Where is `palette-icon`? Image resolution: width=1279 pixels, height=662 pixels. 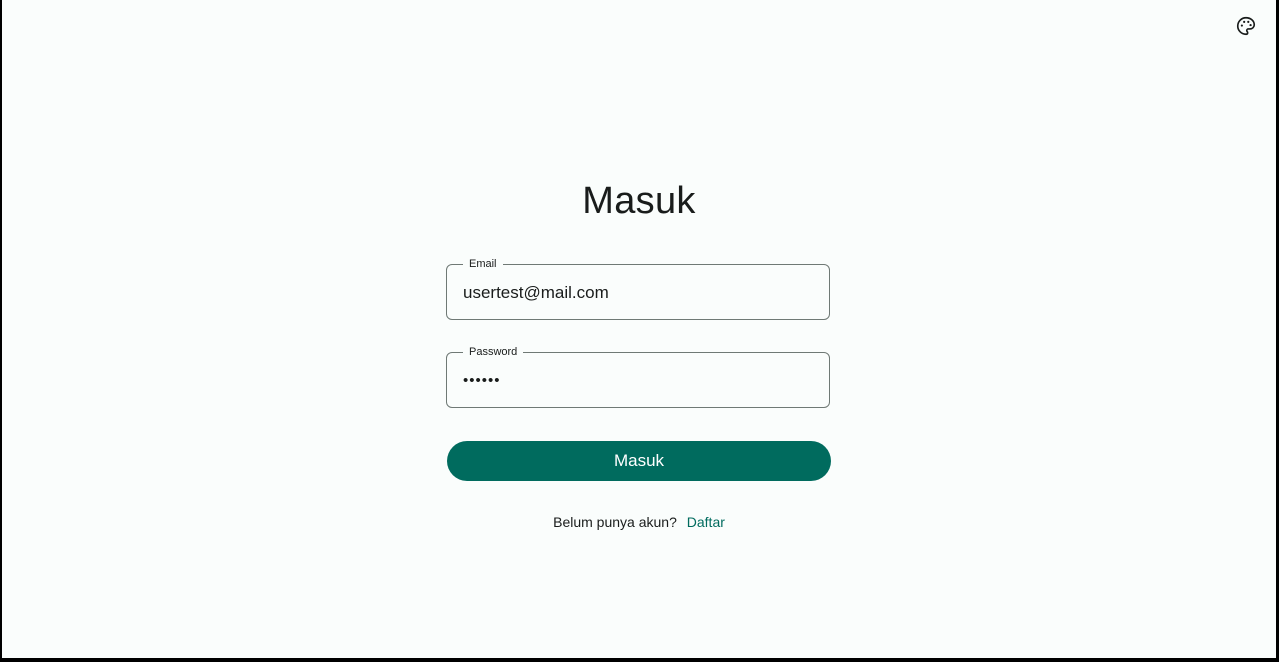 palette-icon is located at coordinates (1246, 26).